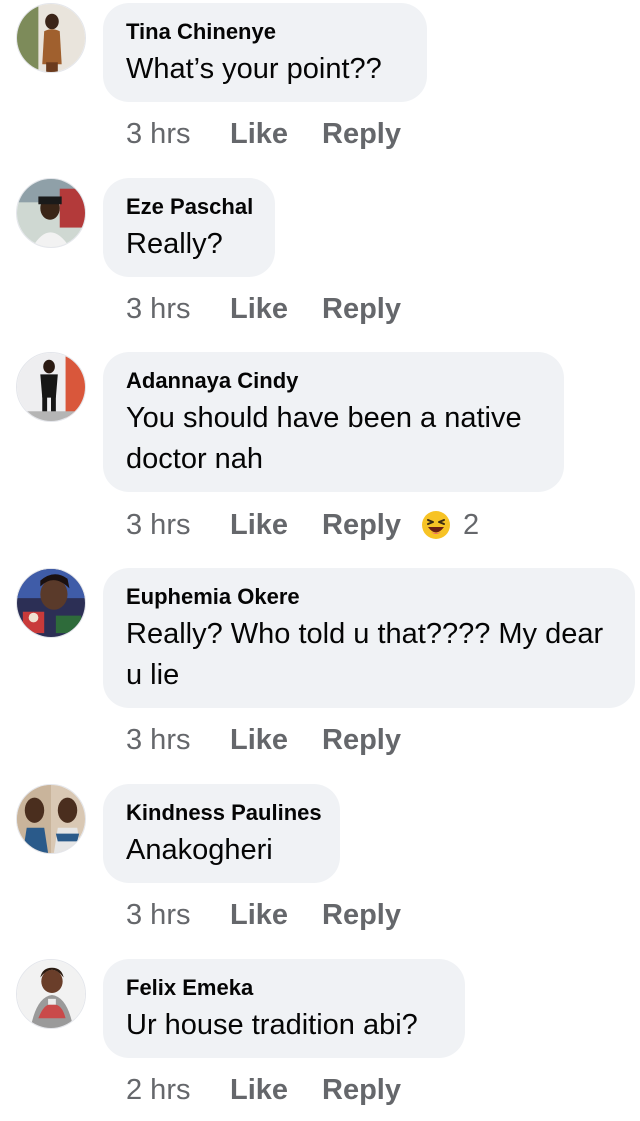  I want to click on laughing-emoji-icon, so click(435, 525).